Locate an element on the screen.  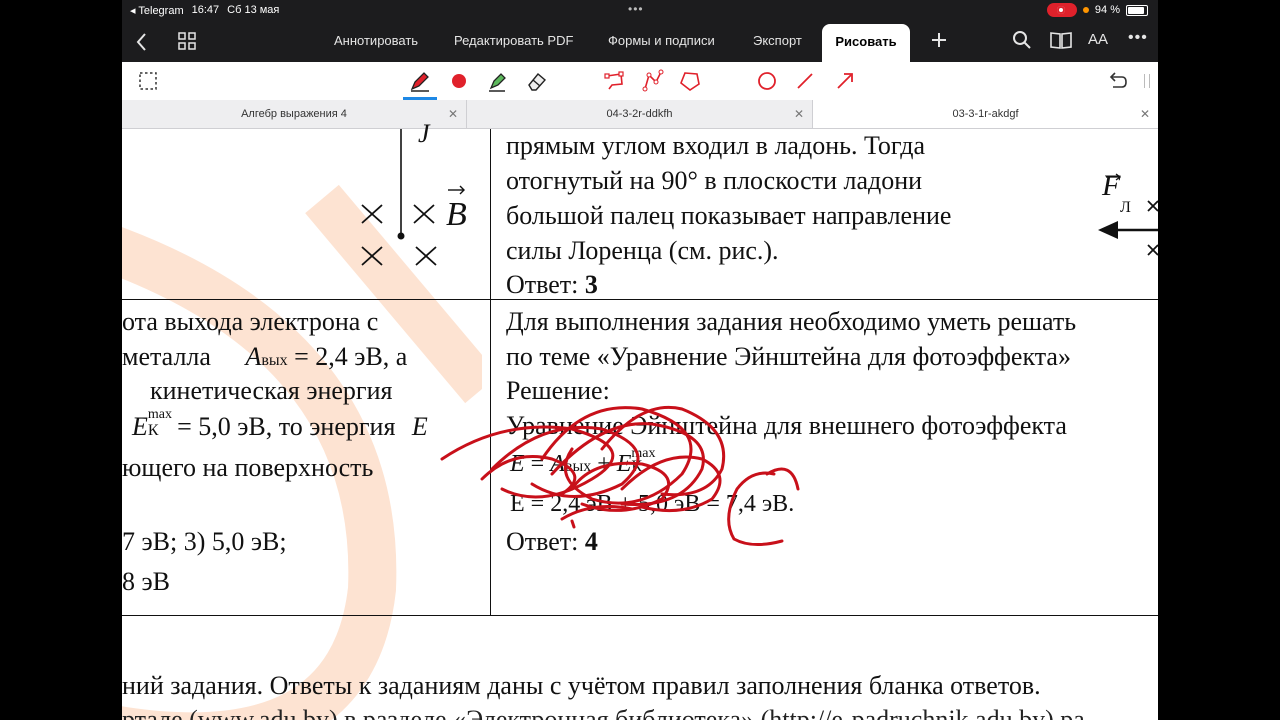
work-function-symbol: A is located at coordinates (253, 356).